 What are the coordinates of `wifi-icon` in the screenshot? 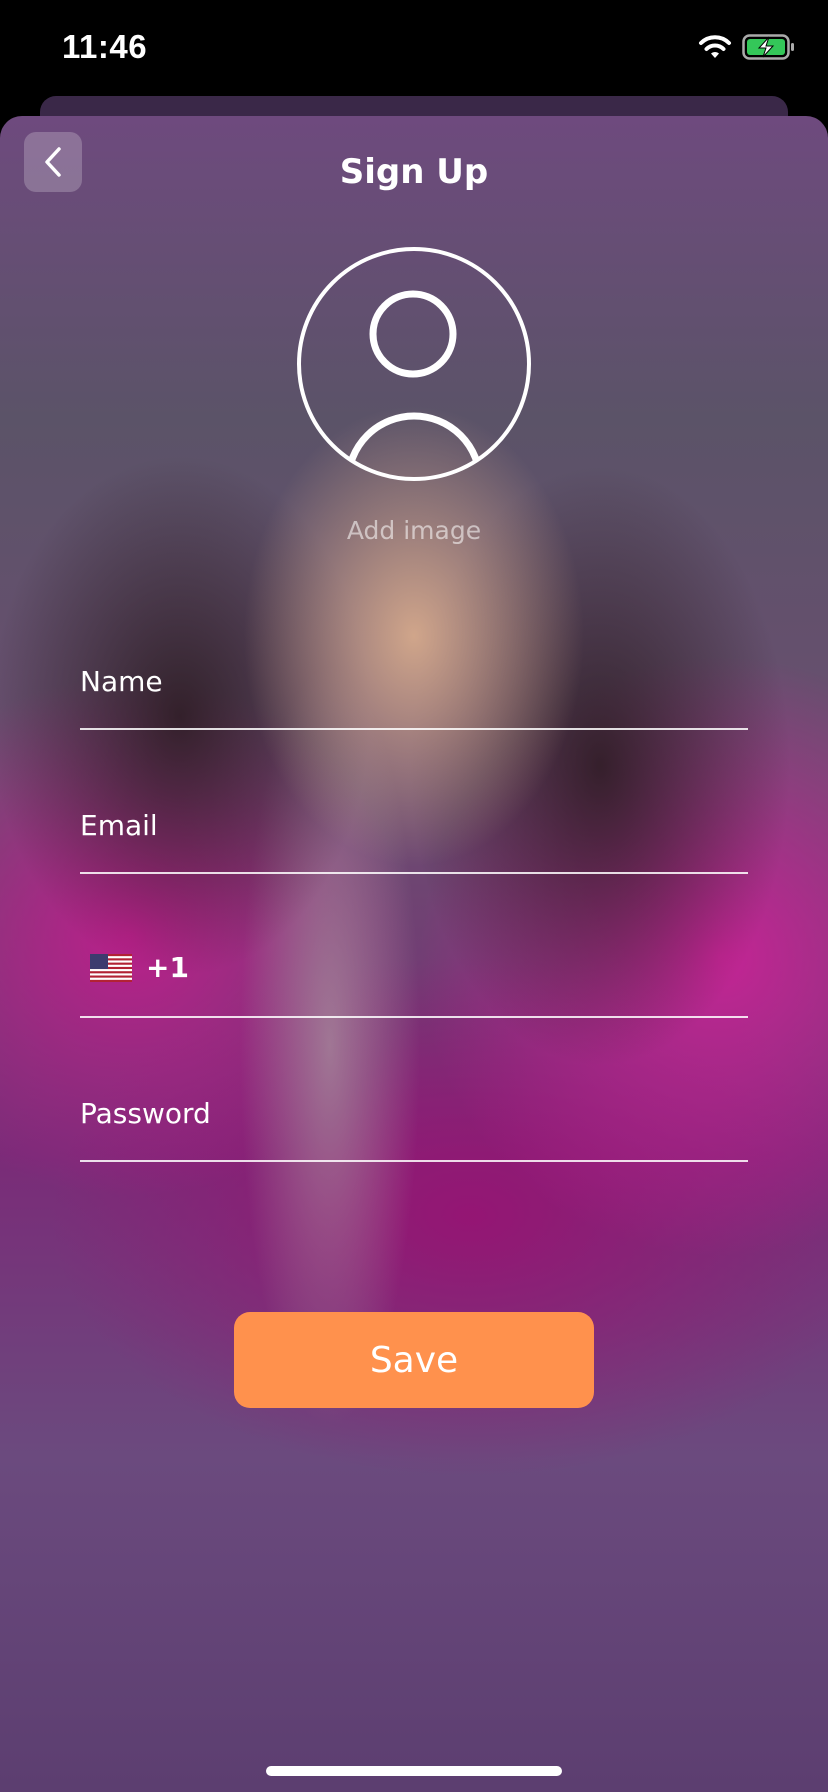 It's located at (715, 46).